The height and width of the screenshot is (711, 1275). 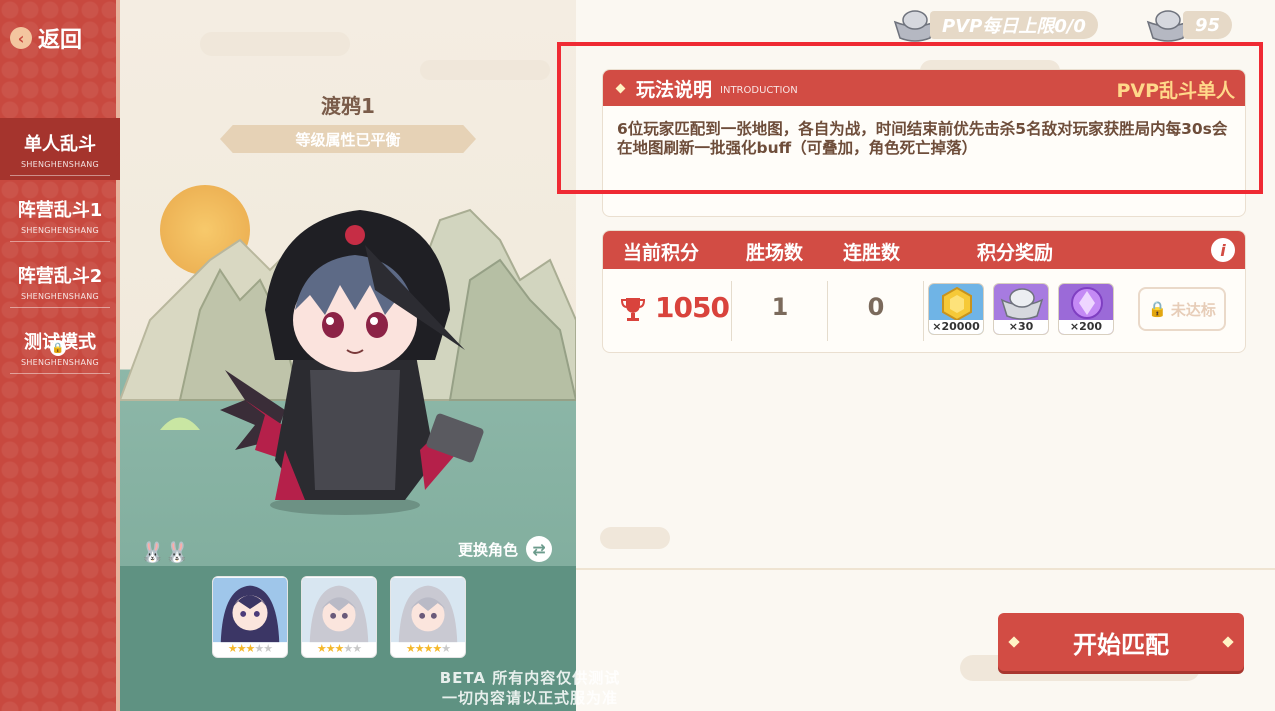 I want to click on score-row: 1050 1 0 ×20000 ×30 ×200 🔒 未达标, so click(x=924, y=310).